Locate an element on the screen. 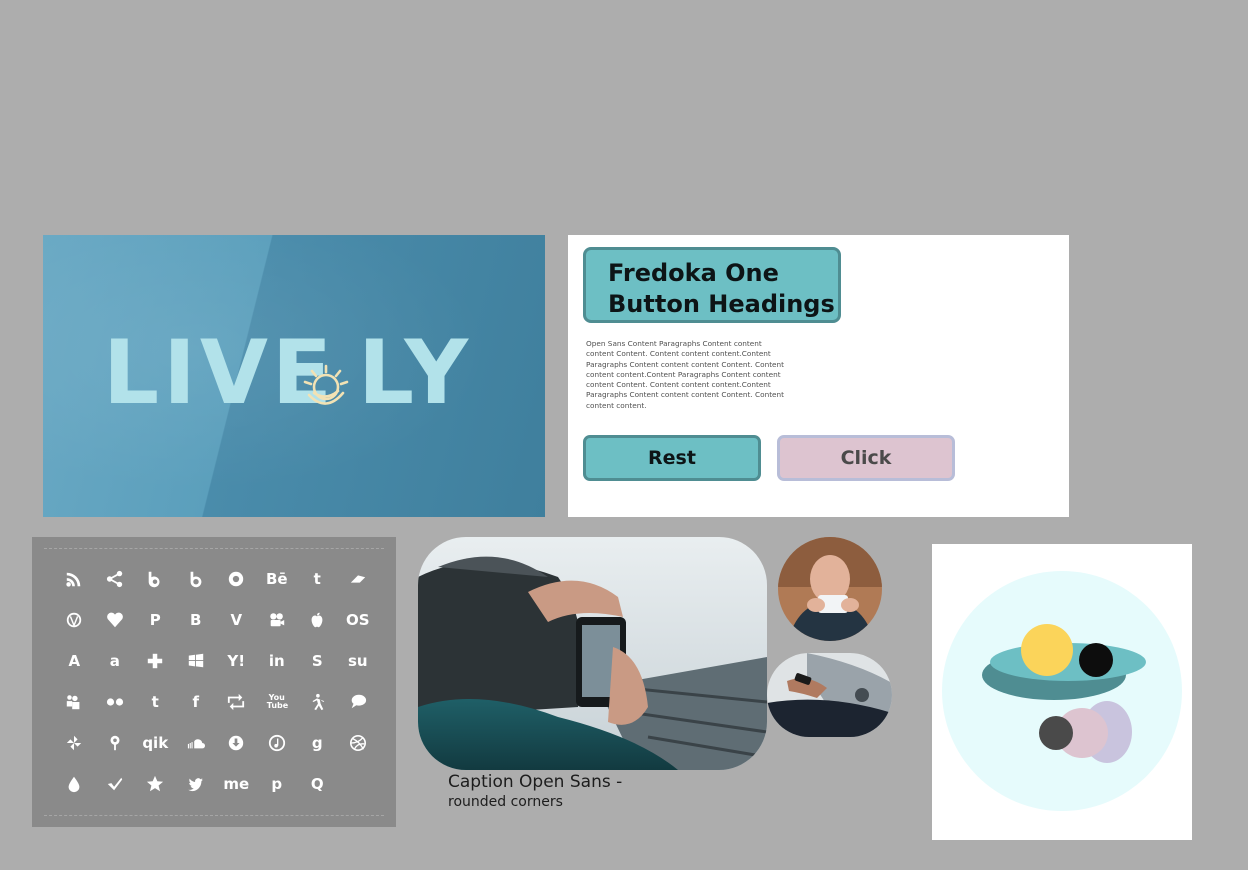 Image resolution: width=1248 pixels, height=870 pixels. yahoo-glyph: Y! is located at coordinates (236, 660).